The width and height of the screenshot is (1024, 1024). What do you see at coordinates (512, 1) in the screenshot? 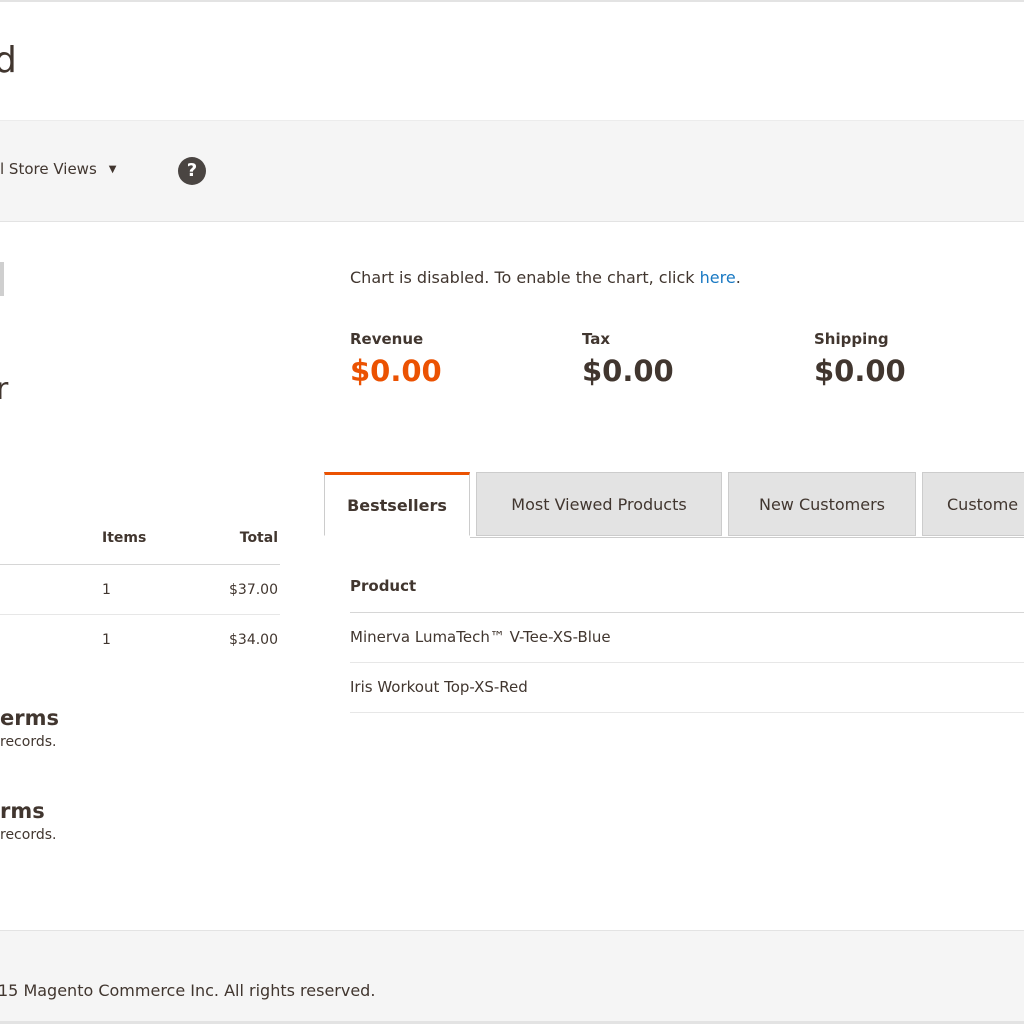
I see `top-border` at bounding box center [512, 1].